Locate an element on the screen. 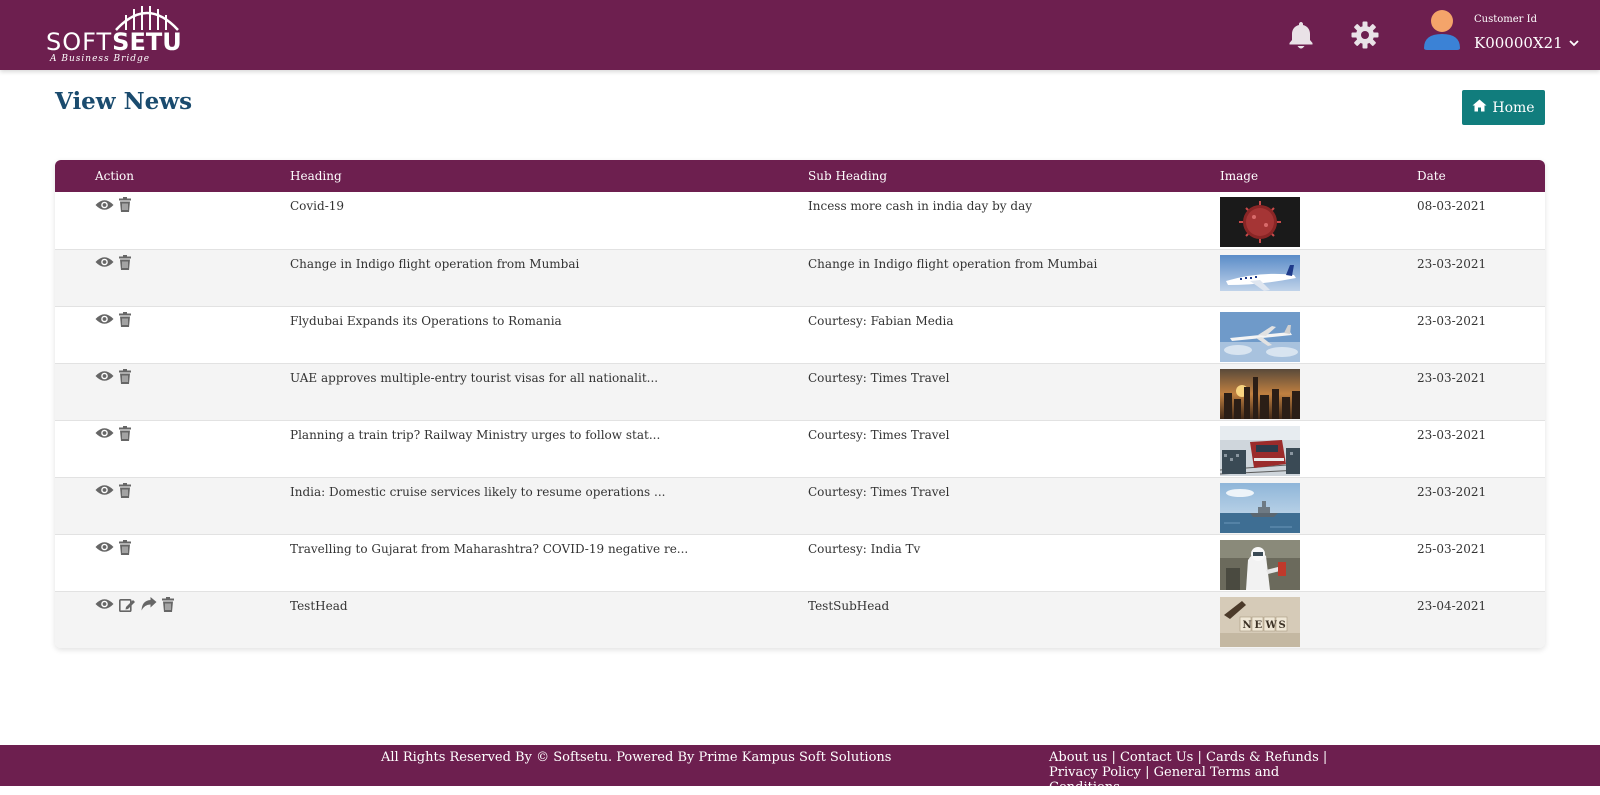  softsetu-logo: SOFTSETU A Business Bridge is located at coordinates (116, 34).